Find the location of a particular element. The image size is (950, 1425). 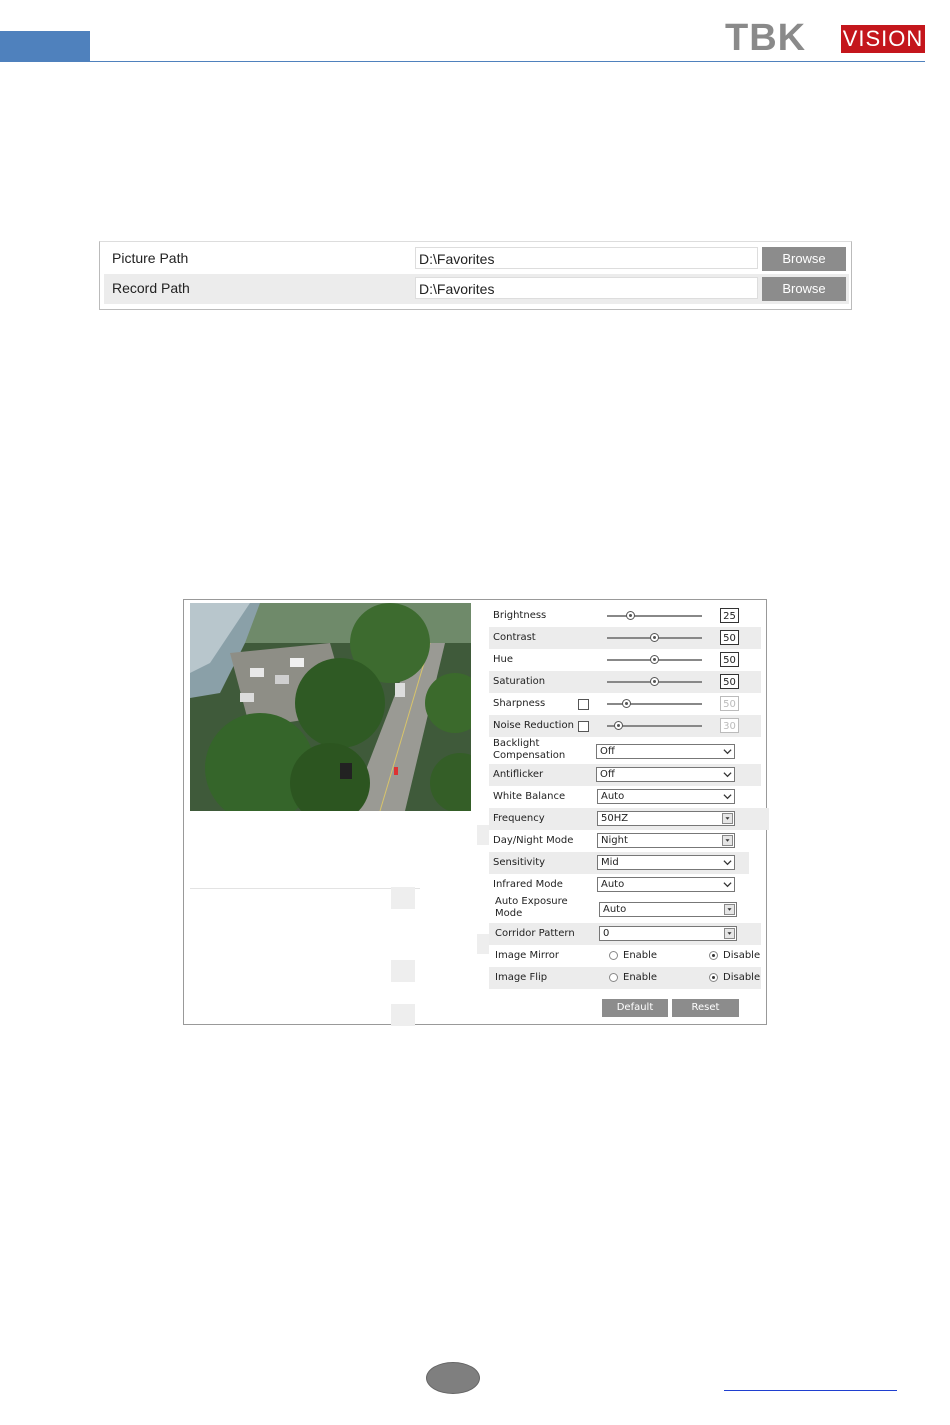

contrast-slider-thumb is located at coordinates (654, 637).